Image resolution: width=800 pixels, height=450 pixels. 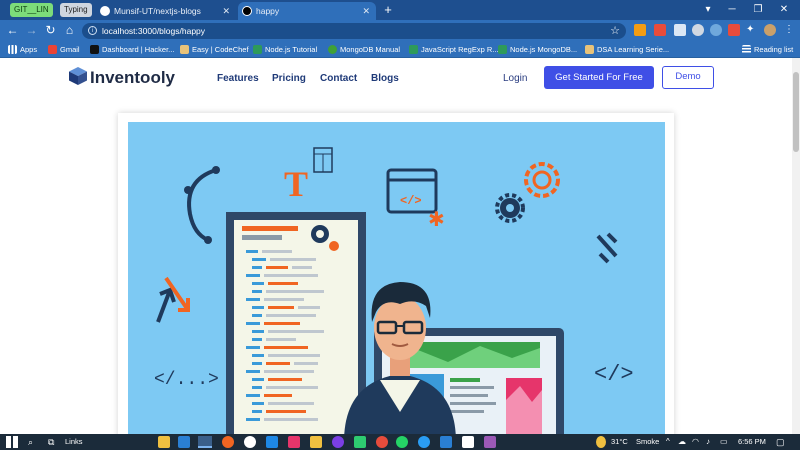 I want to click on nav-blogs: Blogs, so click(x=385, y=78).